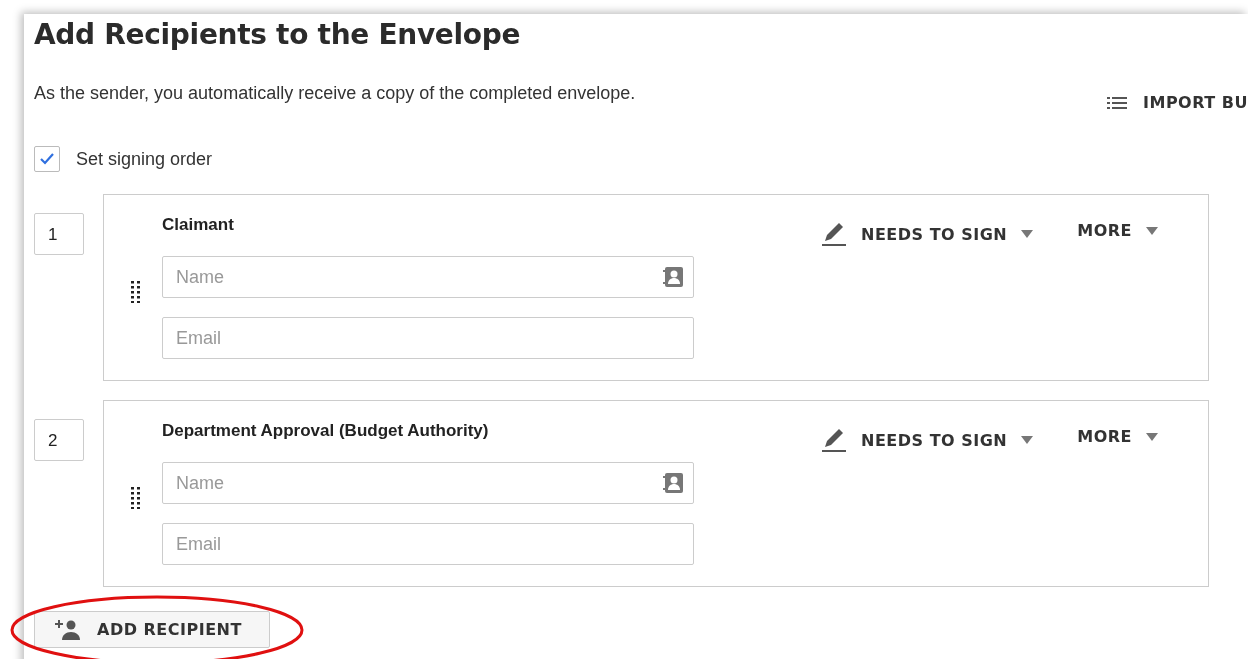 Image resolution: width=1248 pixels, height=659 pixels. What do you see at coordinates (1177, 102) in the screenshot?
I see `import-button: IMPORT BU` at bounding box center [1177, 102].